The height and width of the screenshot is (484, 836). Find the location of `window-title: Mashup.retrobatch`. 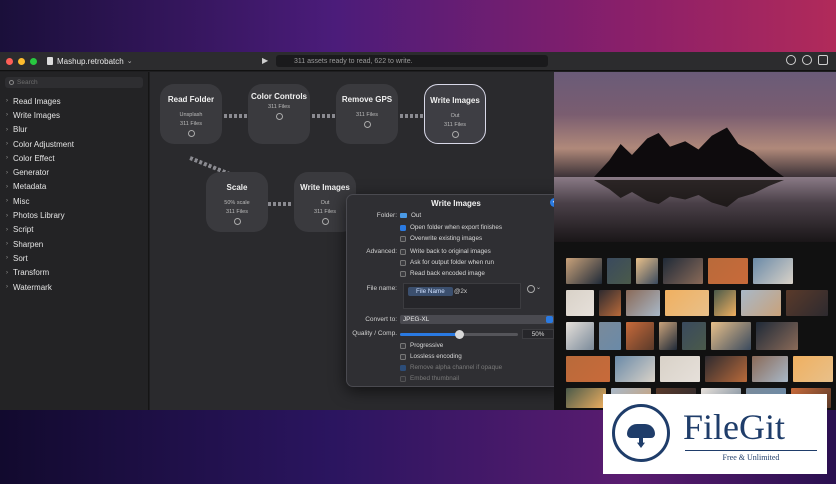

window-title: Mashup.retrobatch is located at coordinates (90, 61).